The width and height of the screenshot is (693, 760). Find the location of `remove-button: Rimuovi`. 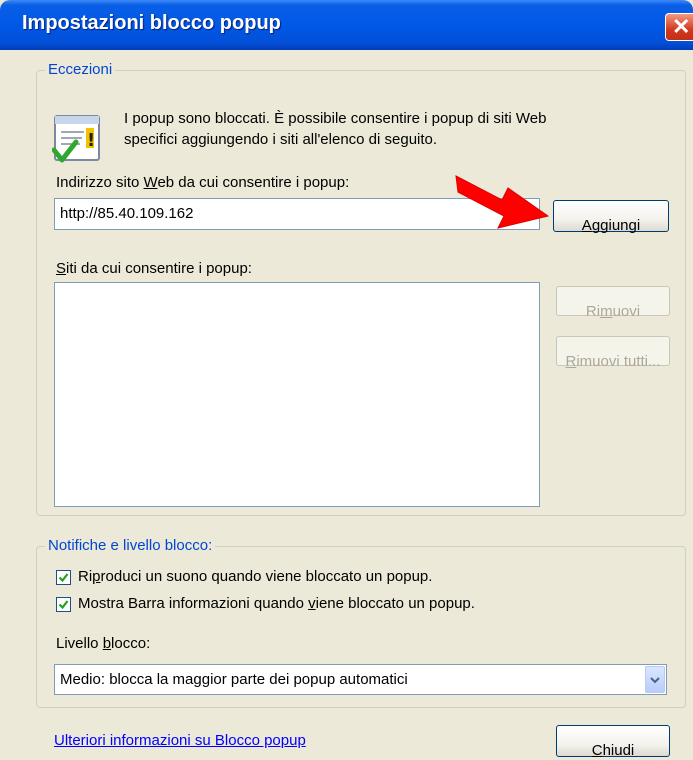

remove-button: Rimuovi is located at coordinates (613, 303).